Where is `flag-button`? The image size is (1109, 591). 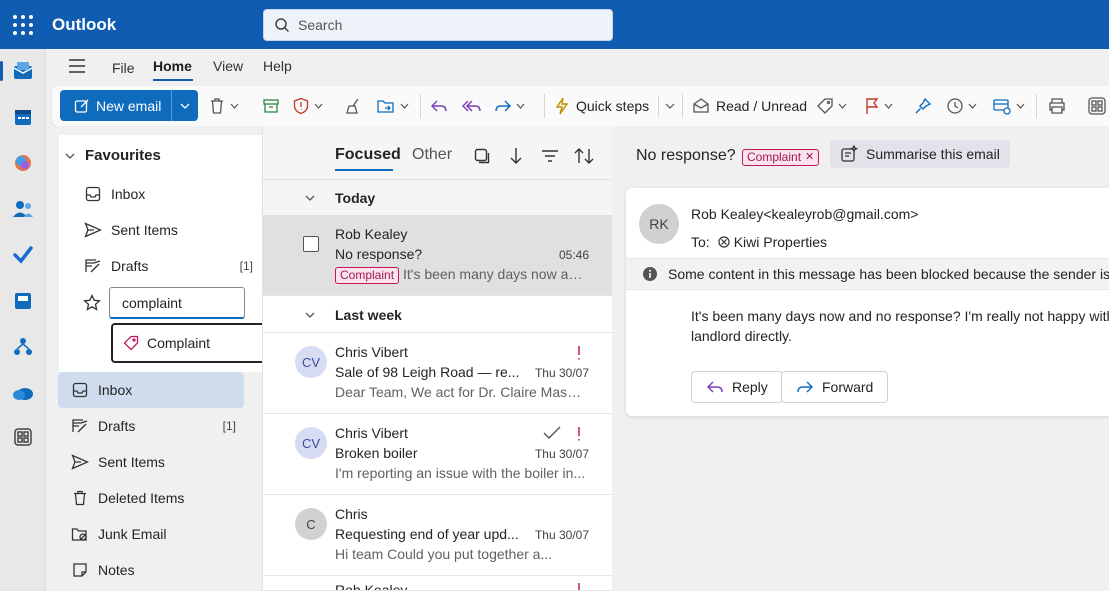
flag-button is located at coordinates (878, 106).